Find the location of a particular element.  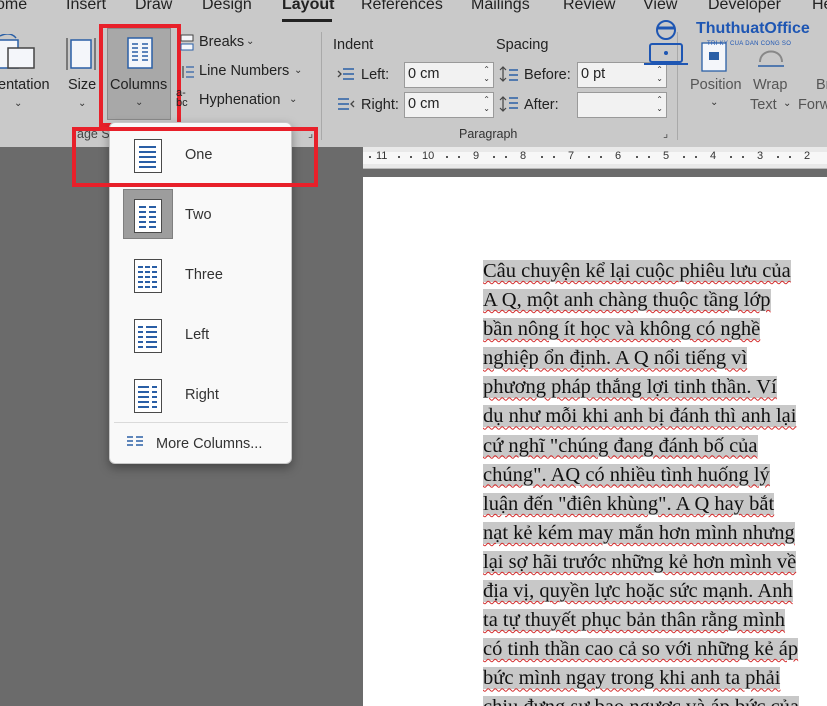

text-line: chúng". AQ có nhiều tình huống lý is located at coordinates (655, 475).